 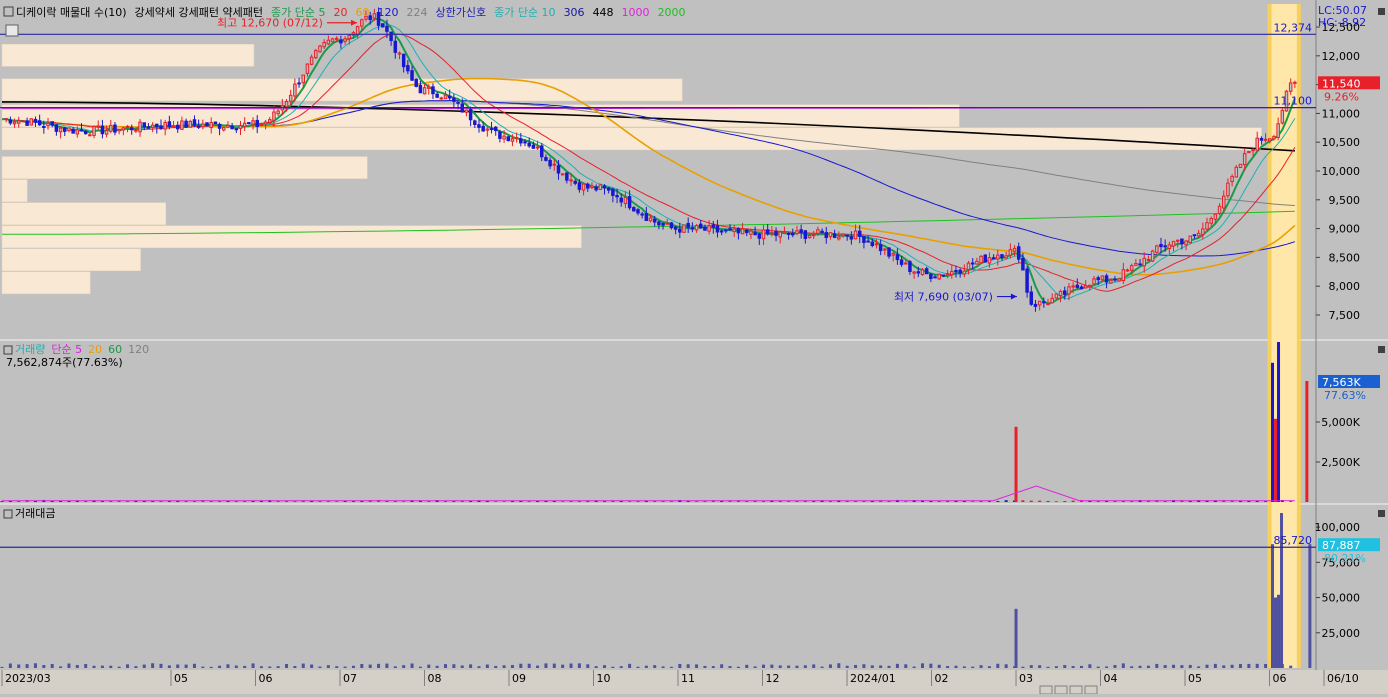 I want to click on volume-profile-bin, so click(x=342, y=90).